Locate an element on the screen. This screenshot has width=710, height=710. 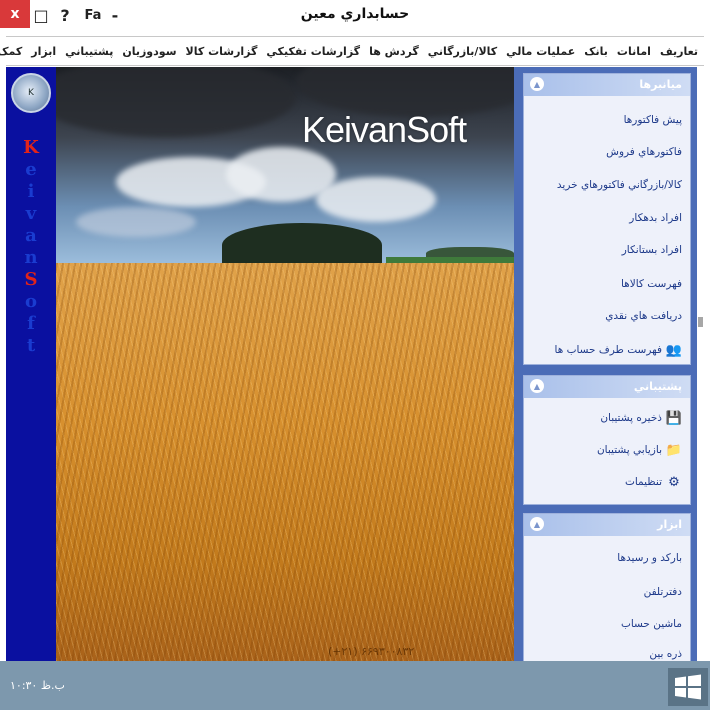
item-label: فهرست کالاها is located at coordinates (651, 284).